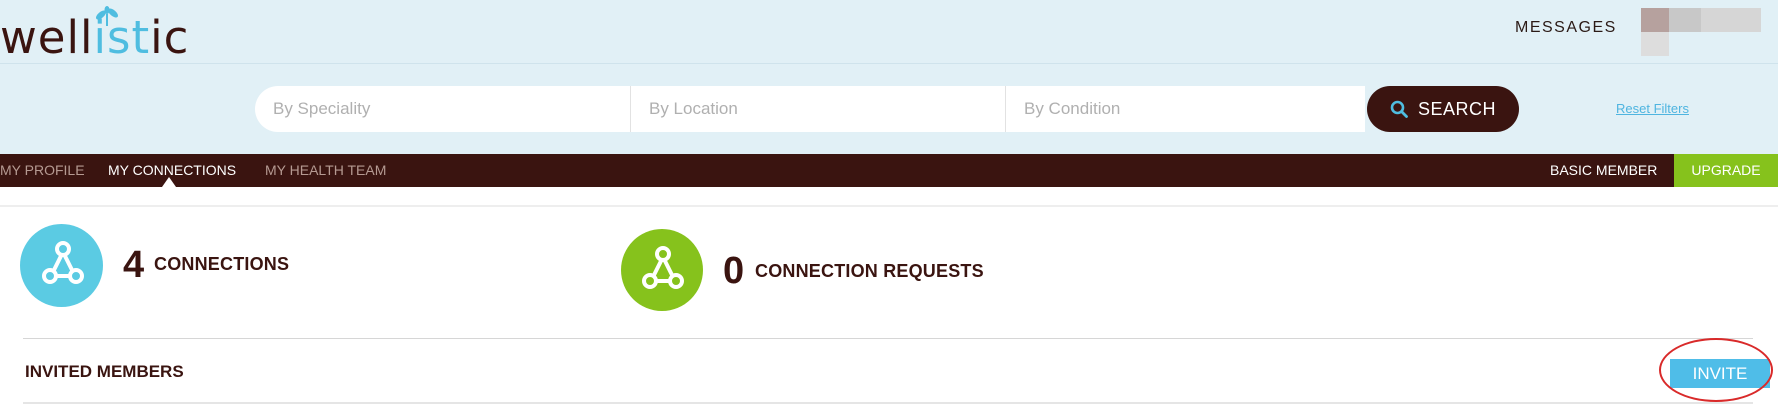 This screenshot has height=408, width=1778. What do you see at coordinates (1566, 28) in the screenshot?
I see `messages-link: MESSAGES` at bounding box center [1566, 28].